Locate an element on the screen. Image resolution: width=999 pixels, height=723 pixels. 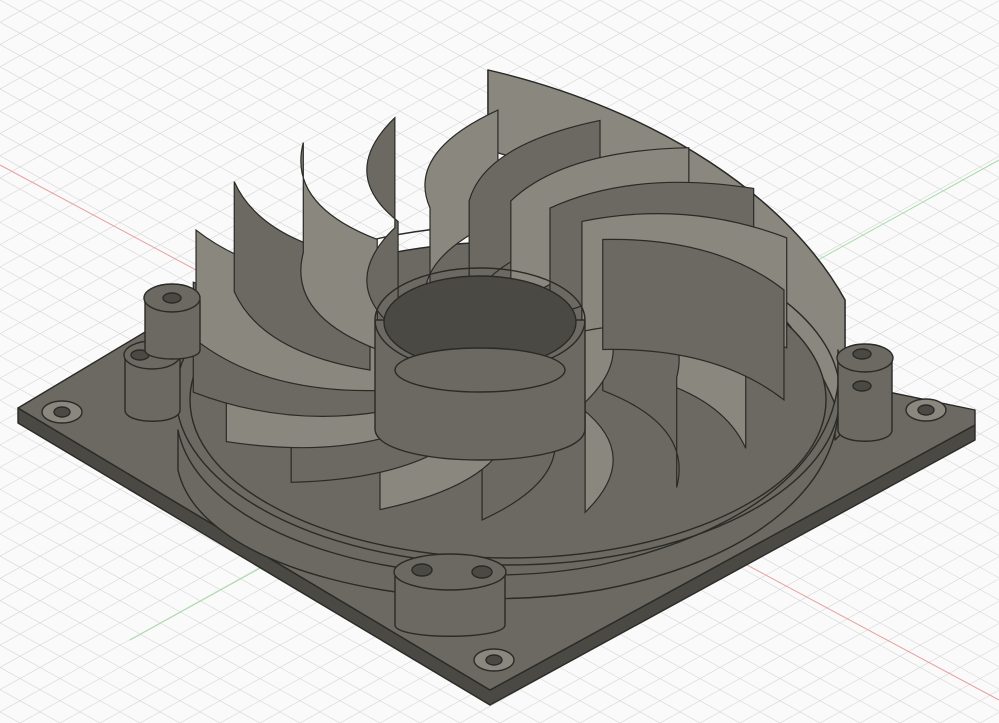
corner-hole-right is located at coordinates (926, 410).